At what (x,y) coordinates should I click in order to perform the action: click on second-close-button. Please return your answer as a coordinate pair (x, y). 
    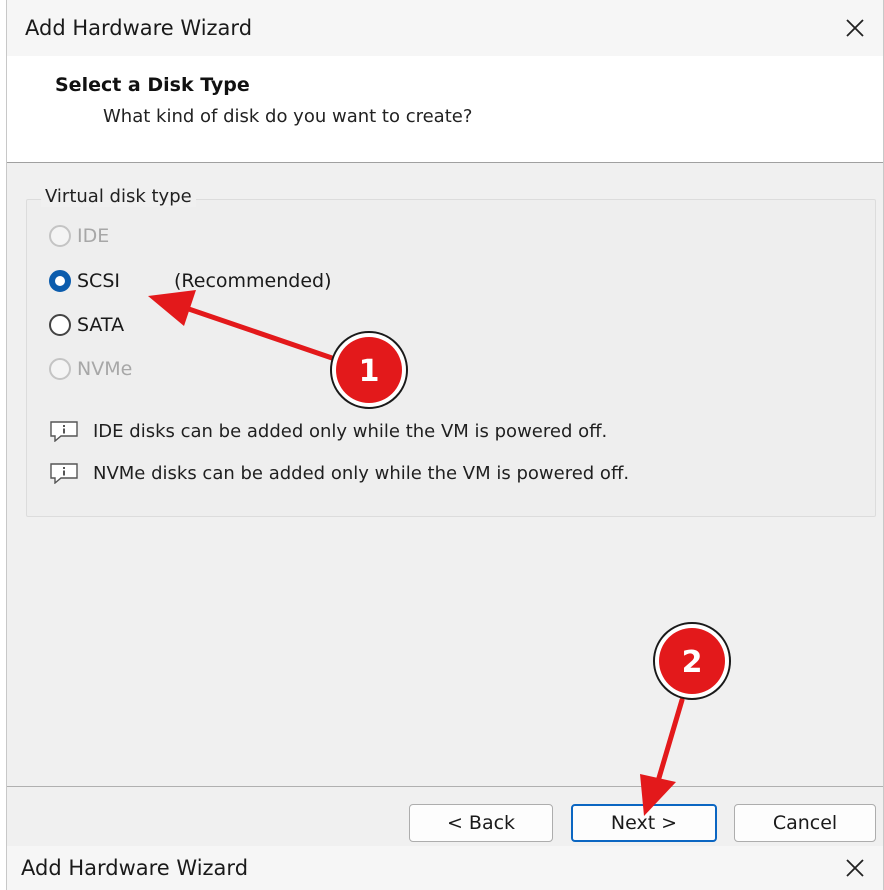
    Looking at the image, I should click on (855, 868).